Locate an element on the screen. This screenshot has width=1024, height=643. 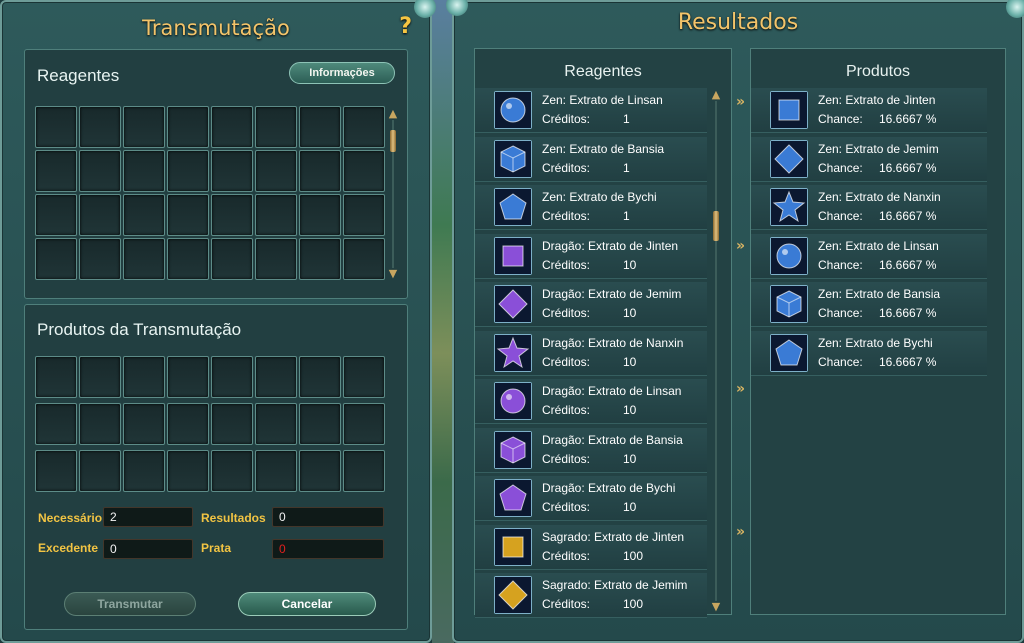
list-item: Zen: Extrato de Bansia Chance: 16.6667 % is located at coordinates (869, 304).